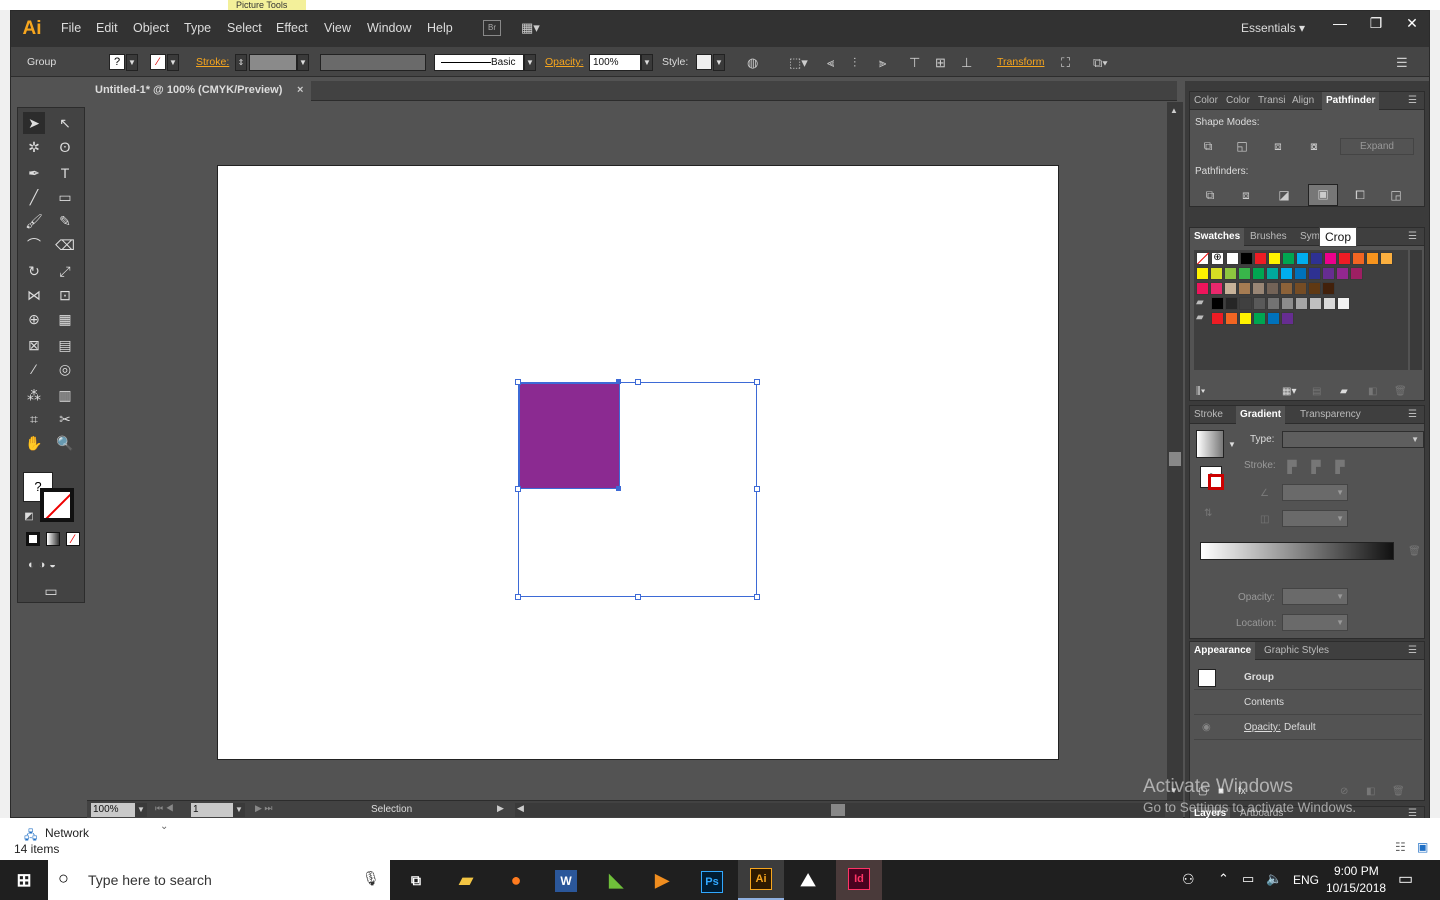 Image resolution: width=1440 pixels, height=900 pixels. What do you see at coordinates (1206, 101) in the screenshot?
I see `tab-color: Color` at bounding box center [1206, 101].